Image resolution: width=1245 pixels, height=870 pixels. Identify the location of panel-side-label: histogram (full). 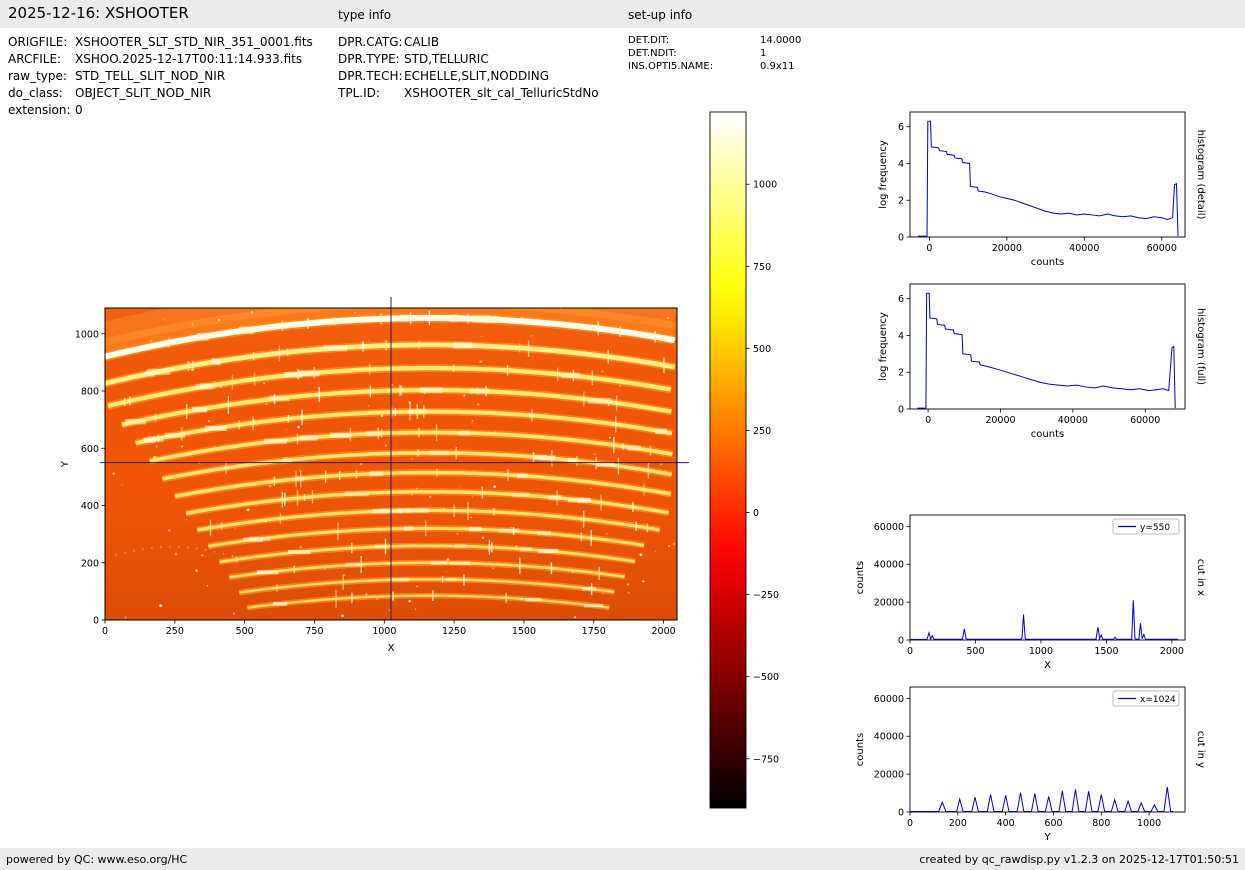
(1200, 346).